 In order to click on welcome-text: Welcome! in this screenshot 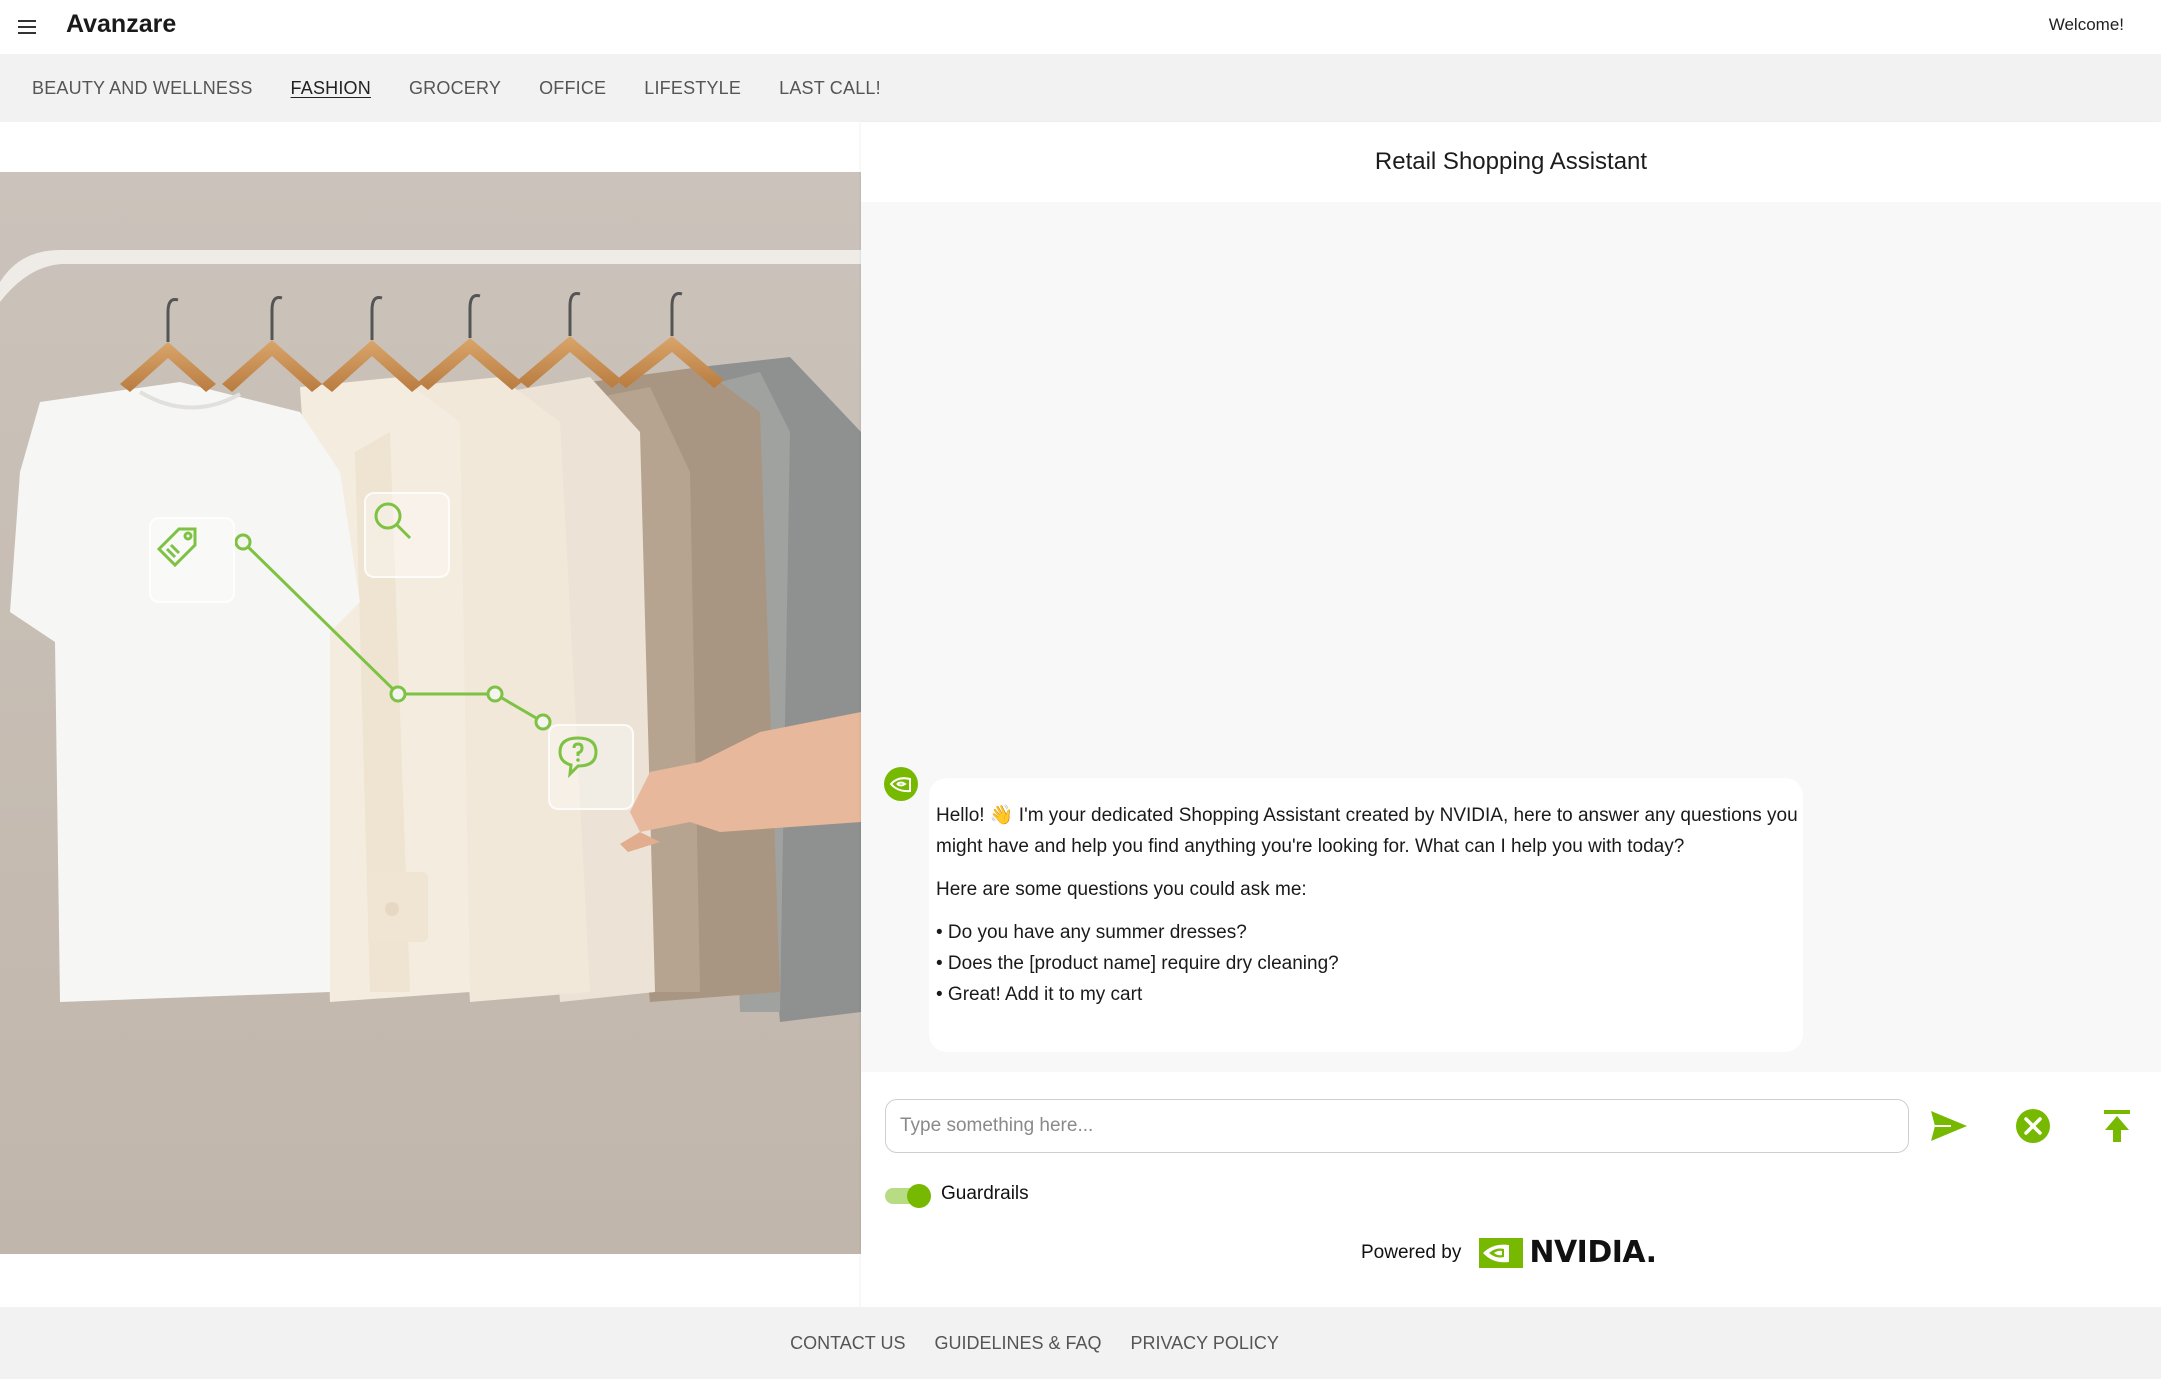, I will do `click(2086, 24)`.